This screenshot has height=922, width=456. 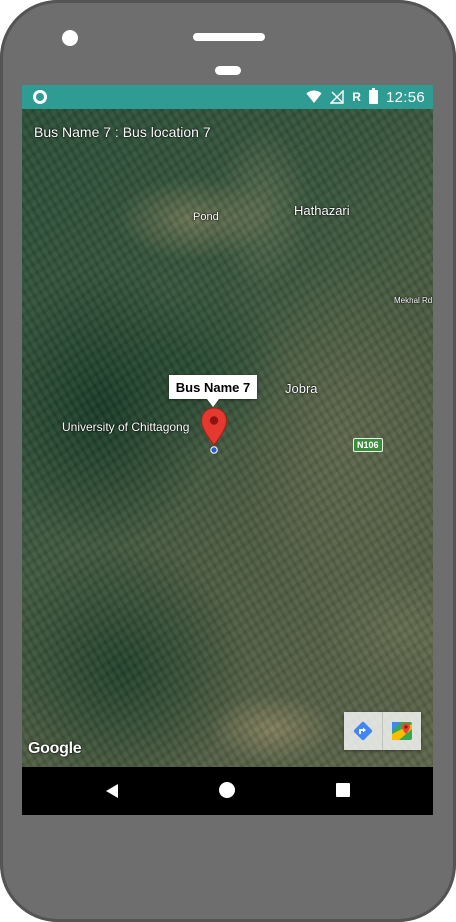 I want to click on cellular-signal-icon, so click(x=337, y=97).